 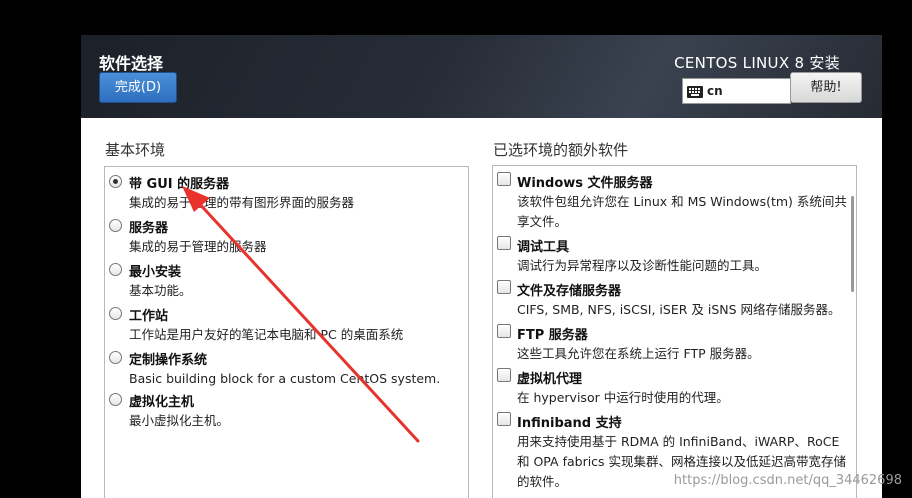 What do you see at coordinates (301, 314) in the screenshot?
I see `annotation-arrow` at bounding box center [301, 314].